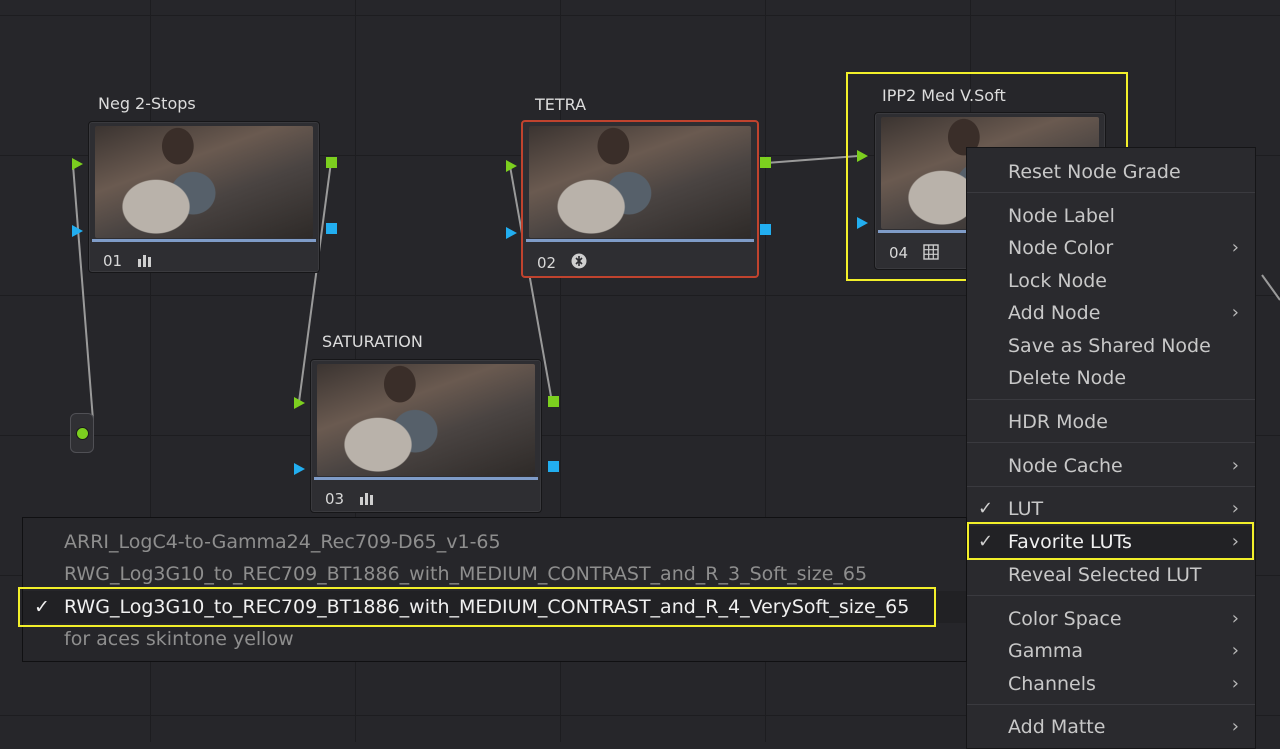 This screenshot has height=749, width=1280. Describe the element at coordinates (204, 182) in the screenshot. I see `node-01-thumbnail` at that location.